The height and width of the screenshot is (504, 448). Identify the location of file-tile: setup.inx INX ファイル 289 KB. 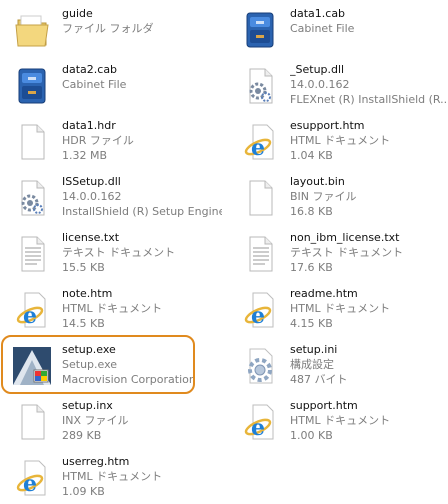
(114, 422).